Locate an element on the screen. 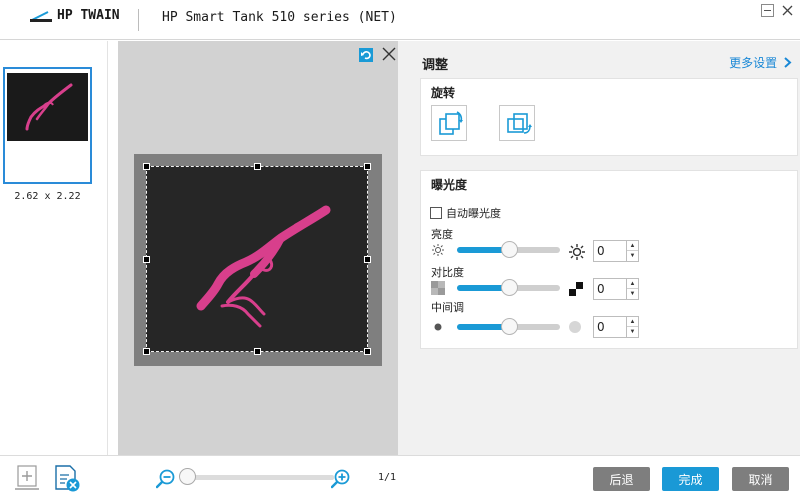  scan-frame is located at coordinates (258, 260).